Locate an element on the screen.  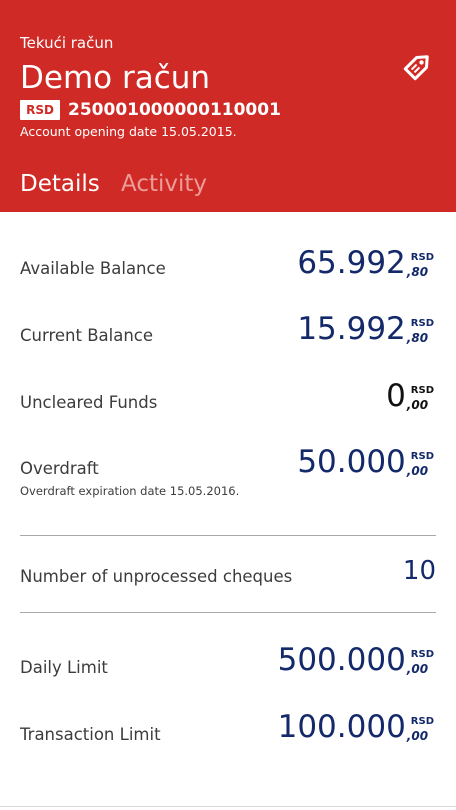
daily-limit-label: Daily Limit is located at coordinates (64, 667).